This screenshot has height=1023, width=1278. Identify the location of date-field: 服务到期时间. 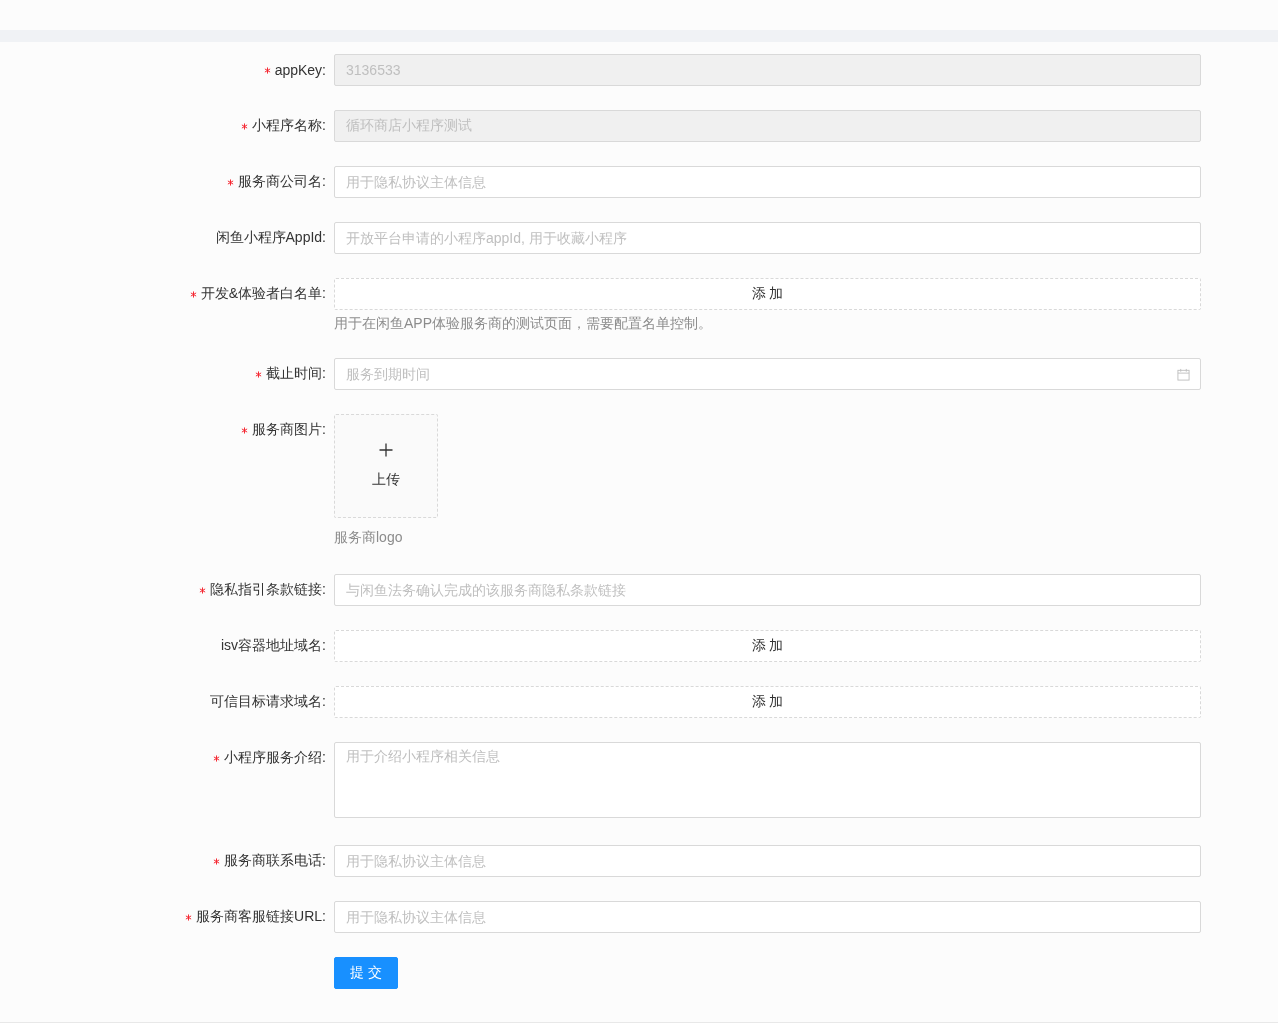
(767, 374).